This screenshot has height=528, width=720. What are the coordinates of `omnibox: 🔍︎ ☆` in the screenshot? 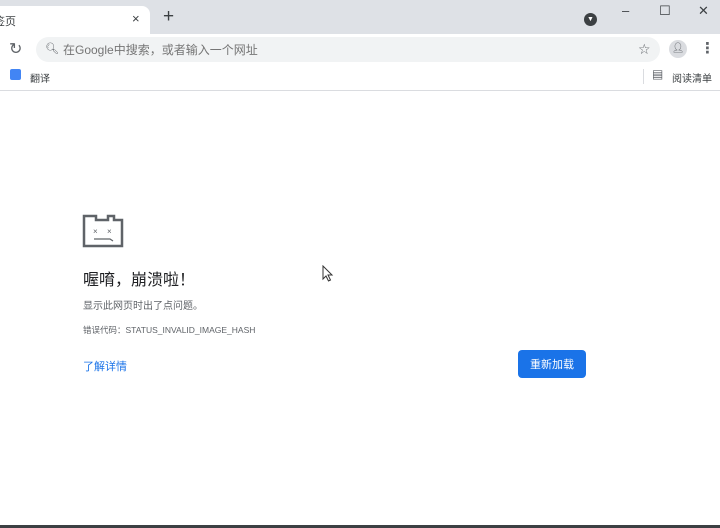 It's located at (348, 49).